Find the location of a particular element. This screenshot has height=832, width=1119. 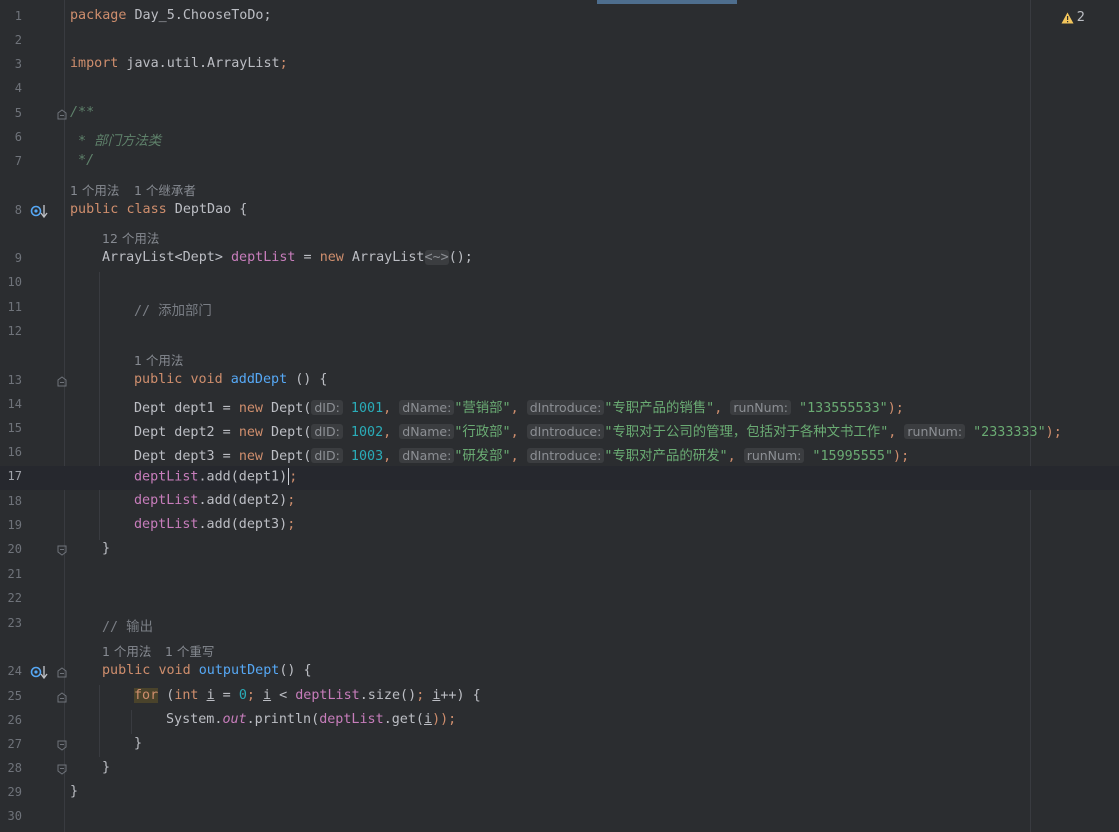

code-line: 10 is located at coordinates (559, 284).